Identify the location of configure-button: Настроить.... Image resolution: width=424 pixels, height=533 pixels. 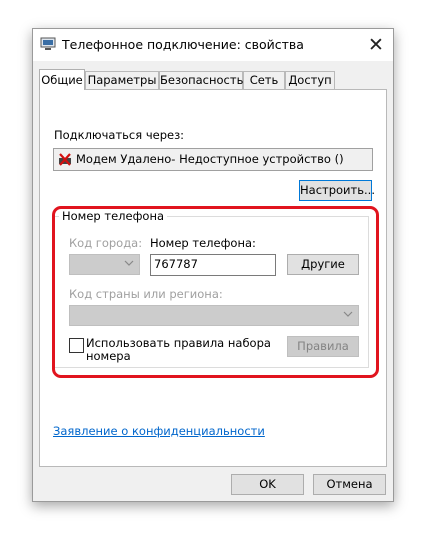
(337, 190).